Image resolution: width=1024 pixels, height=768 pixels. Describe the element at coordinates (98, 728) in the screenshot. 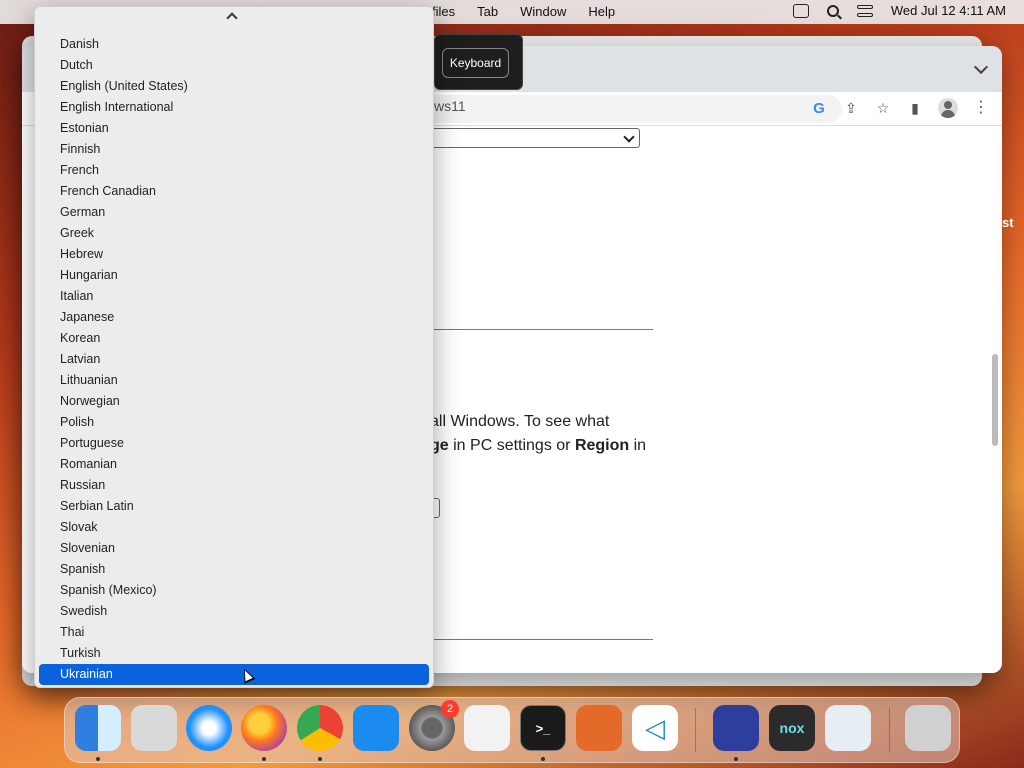

I see `finder-icon` at that location.